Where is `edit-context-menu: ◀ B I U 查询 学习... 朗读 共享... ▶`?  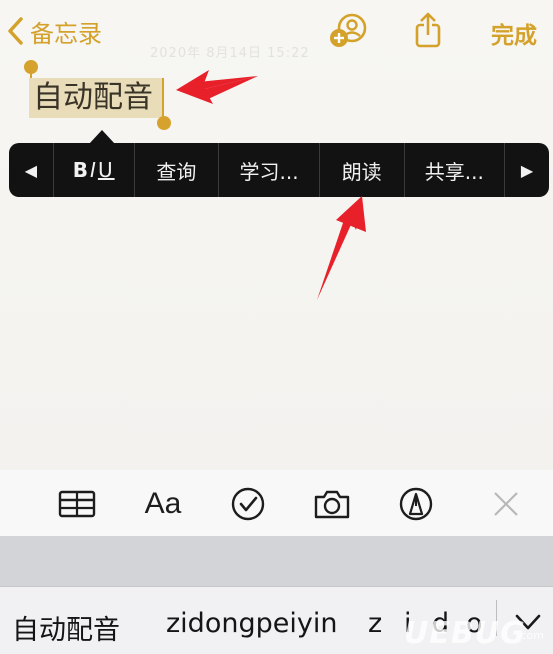
edit-context-menu: ◀ B I U 查询 学习... 朗读 共享... ▶ is located at coordinates (279, 170).